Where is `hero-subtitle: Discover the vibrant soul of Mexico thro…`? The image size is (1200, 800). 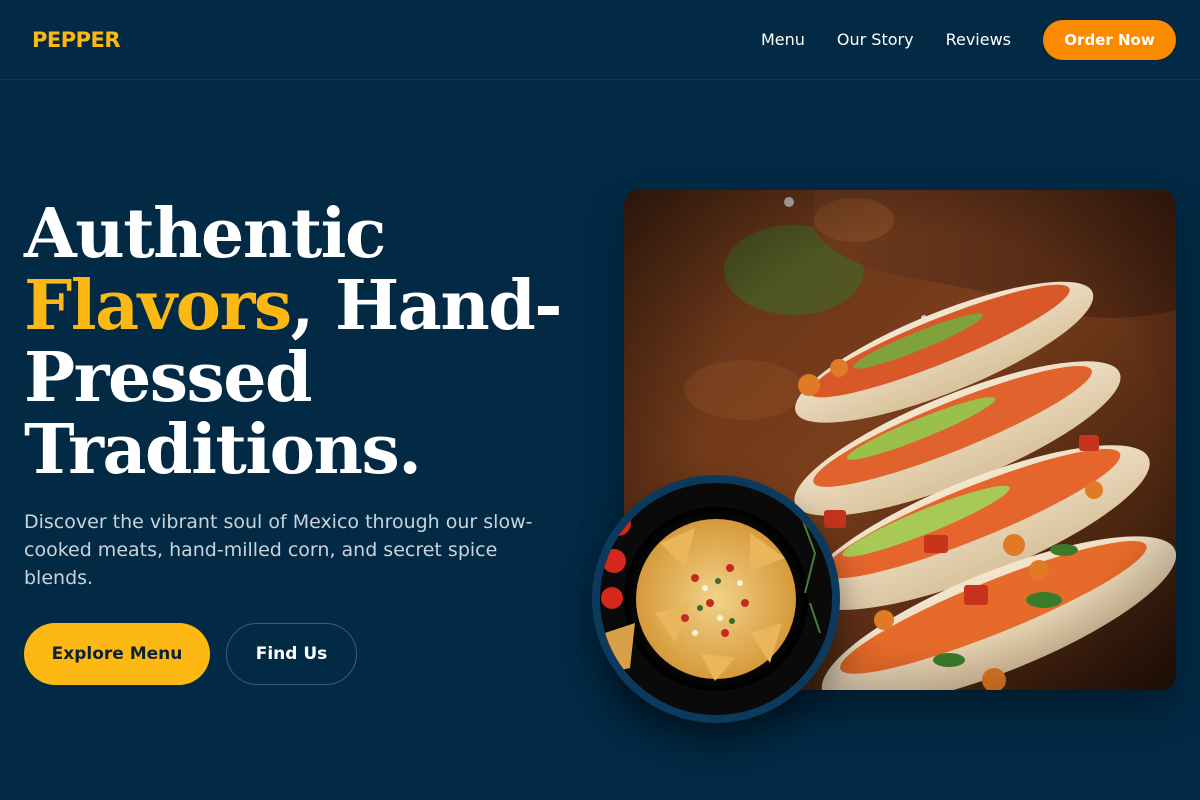
hero-subtitle: Discover the vibrant soul of Mexico thro… is located at coordinates (278, 550).